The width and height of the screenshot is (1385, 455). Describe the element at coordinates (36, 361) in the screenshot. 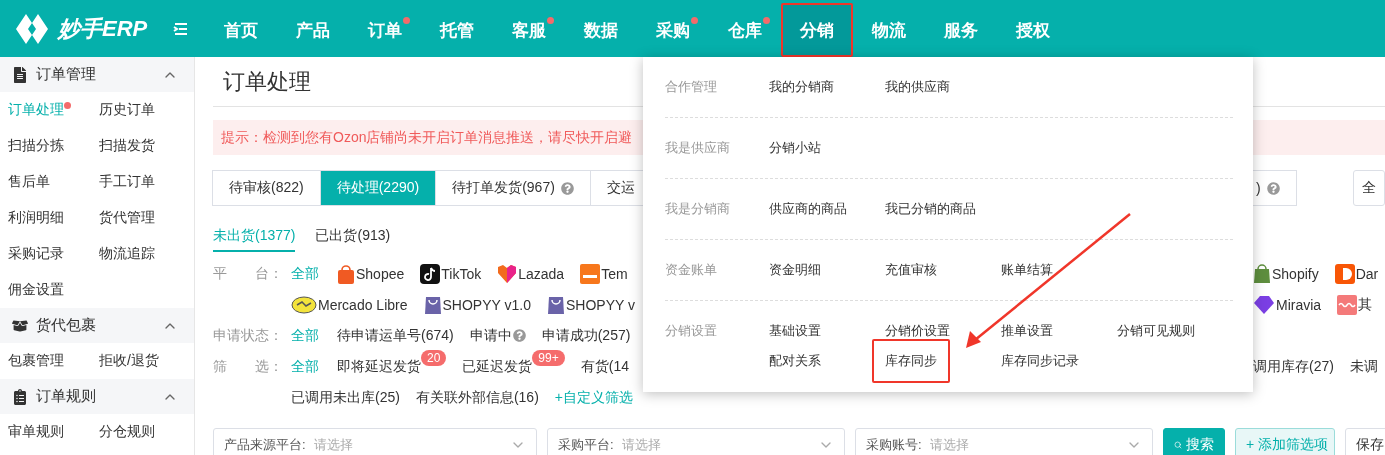

I see `sidebar-item: 包裹管理` at that location.